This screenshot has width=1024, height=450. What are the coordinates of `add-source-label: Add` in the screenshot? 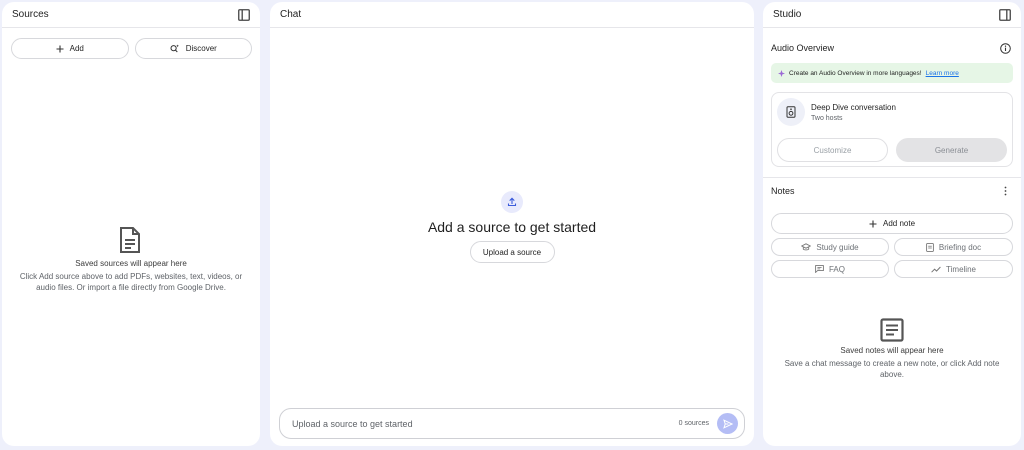 It's located at (76, 48).